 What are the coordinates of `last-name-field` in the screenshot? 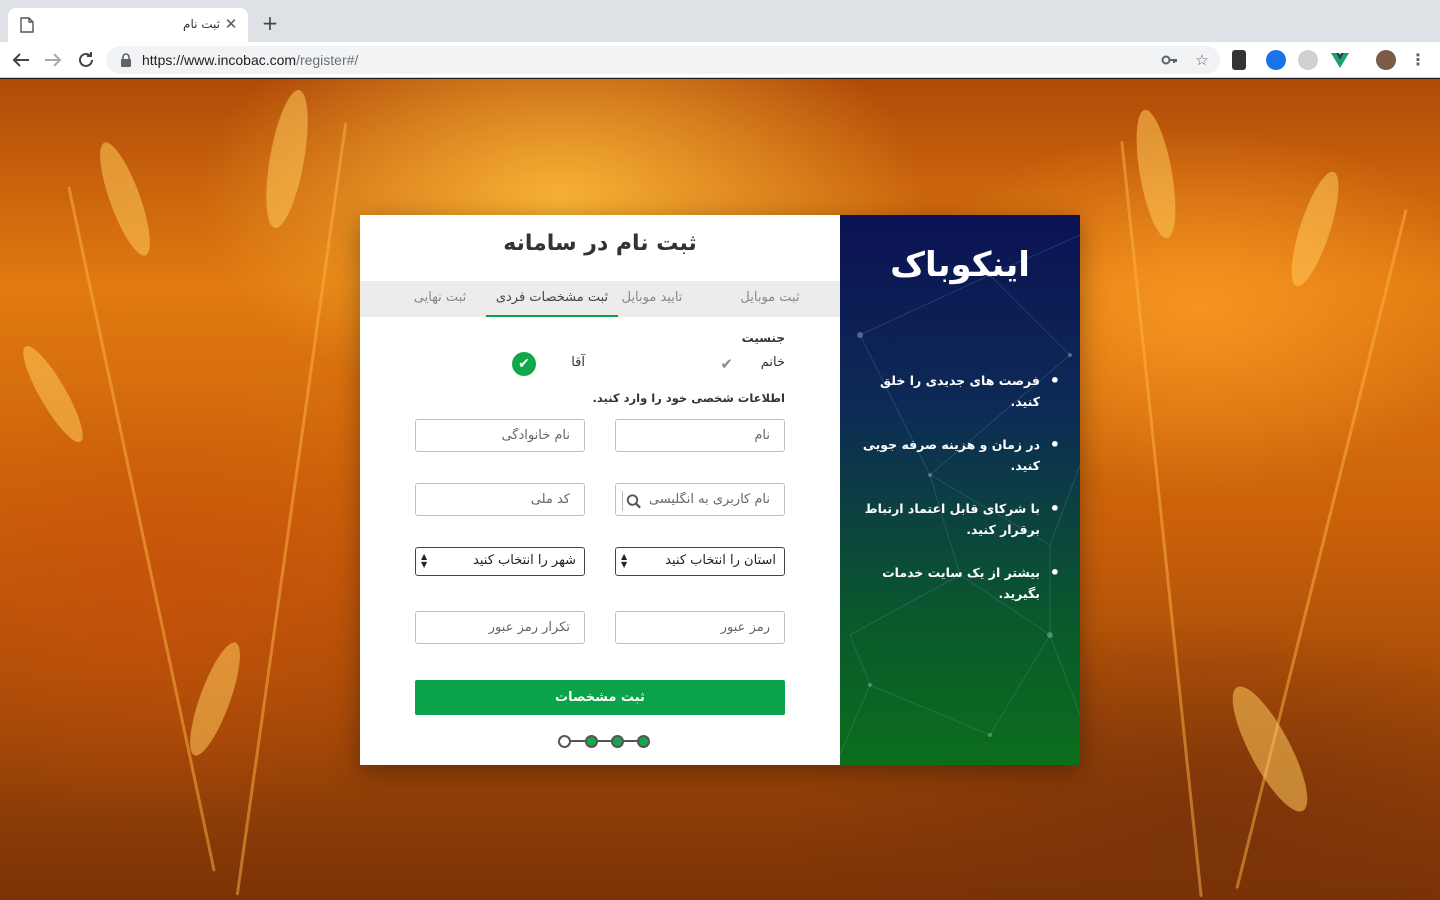 It's located at (500, 435).